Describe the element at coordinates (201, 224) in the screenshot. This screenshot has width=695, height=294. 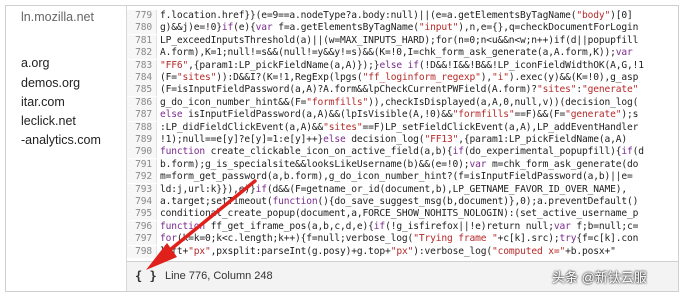
I see `red-arrow-annotation-icon` at that location.